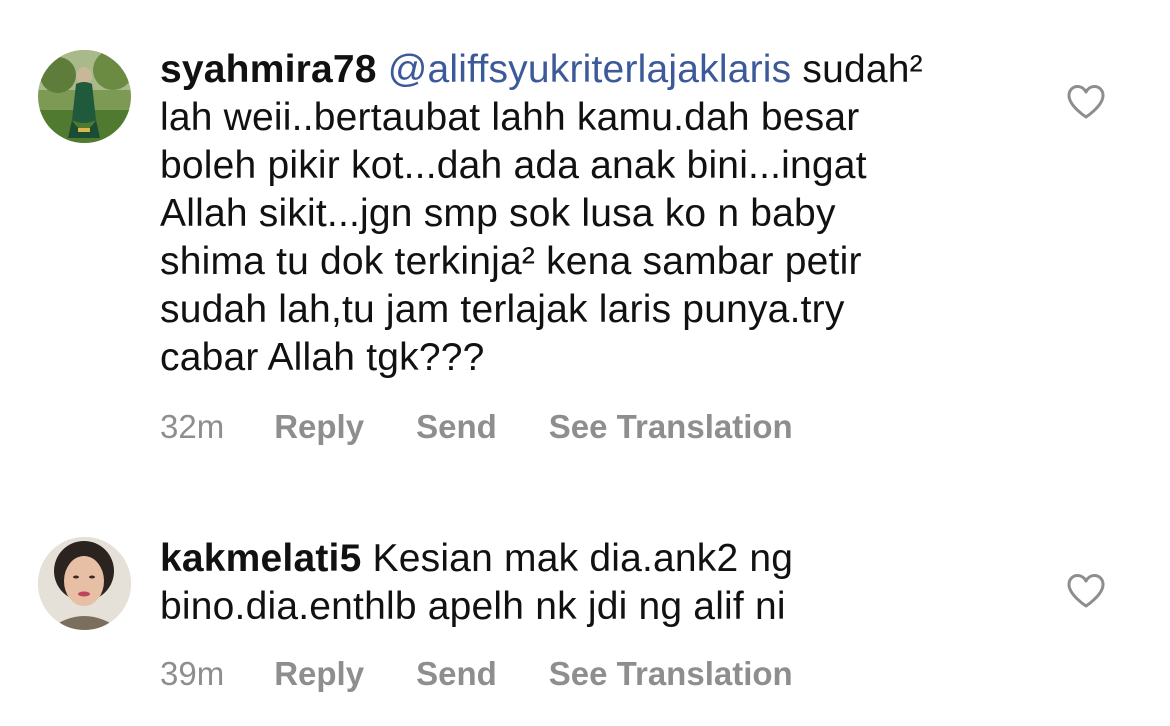 This screenshot has width=1170, height=726. What do you see at coordinates (577, 558) in the screenshot?
I see `comment-text-line: Kesian mak dia.ank2 ng` at bounding box center [577, 558].